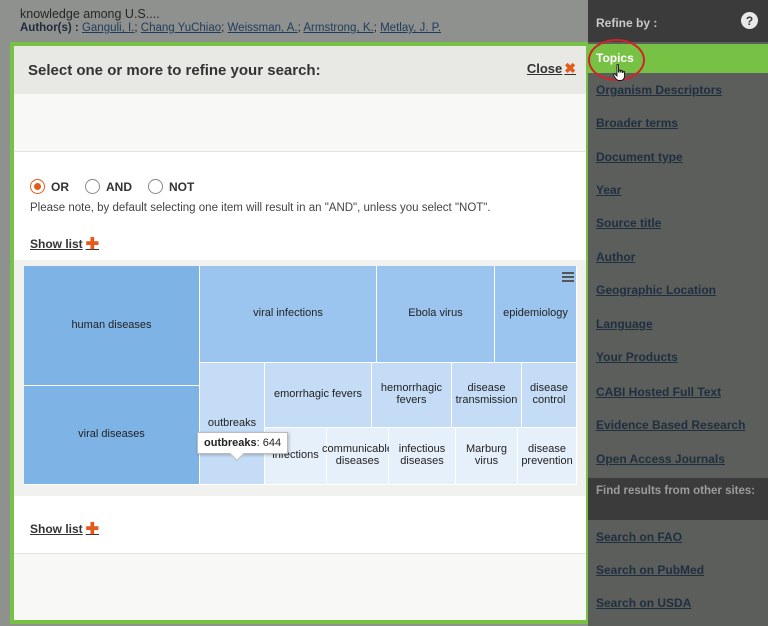 This screenshot has width=768, height=626. What do you see at coordinates (547, 456) in the screenshot?
I see `treemap-tile: disease prevention` at bounding box center [547, 456].